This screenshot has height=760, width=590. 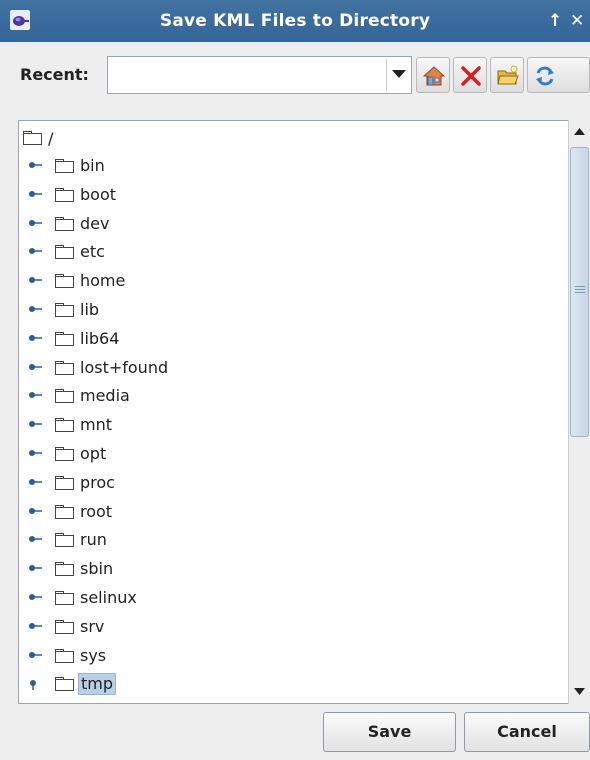 I want to click on title-bar: Save KML Files to Directory ↑ ✕, so click(x=295, y=21).